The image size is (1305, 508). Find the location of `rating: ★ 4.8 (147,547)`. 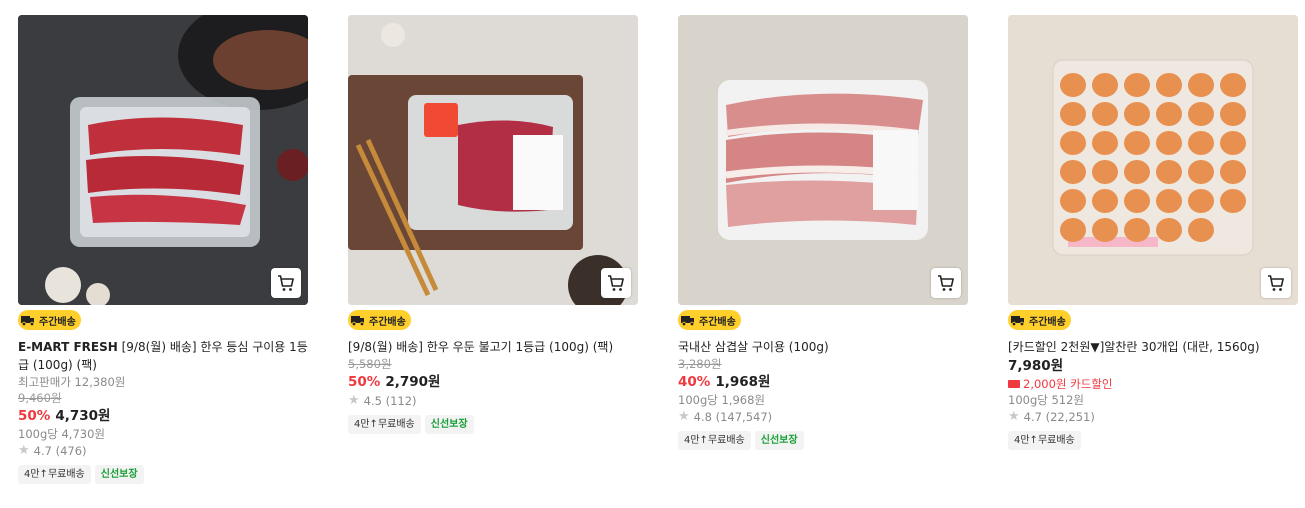

rating: ★ 4.8 (147,547) is located at coordinates (823, 417).